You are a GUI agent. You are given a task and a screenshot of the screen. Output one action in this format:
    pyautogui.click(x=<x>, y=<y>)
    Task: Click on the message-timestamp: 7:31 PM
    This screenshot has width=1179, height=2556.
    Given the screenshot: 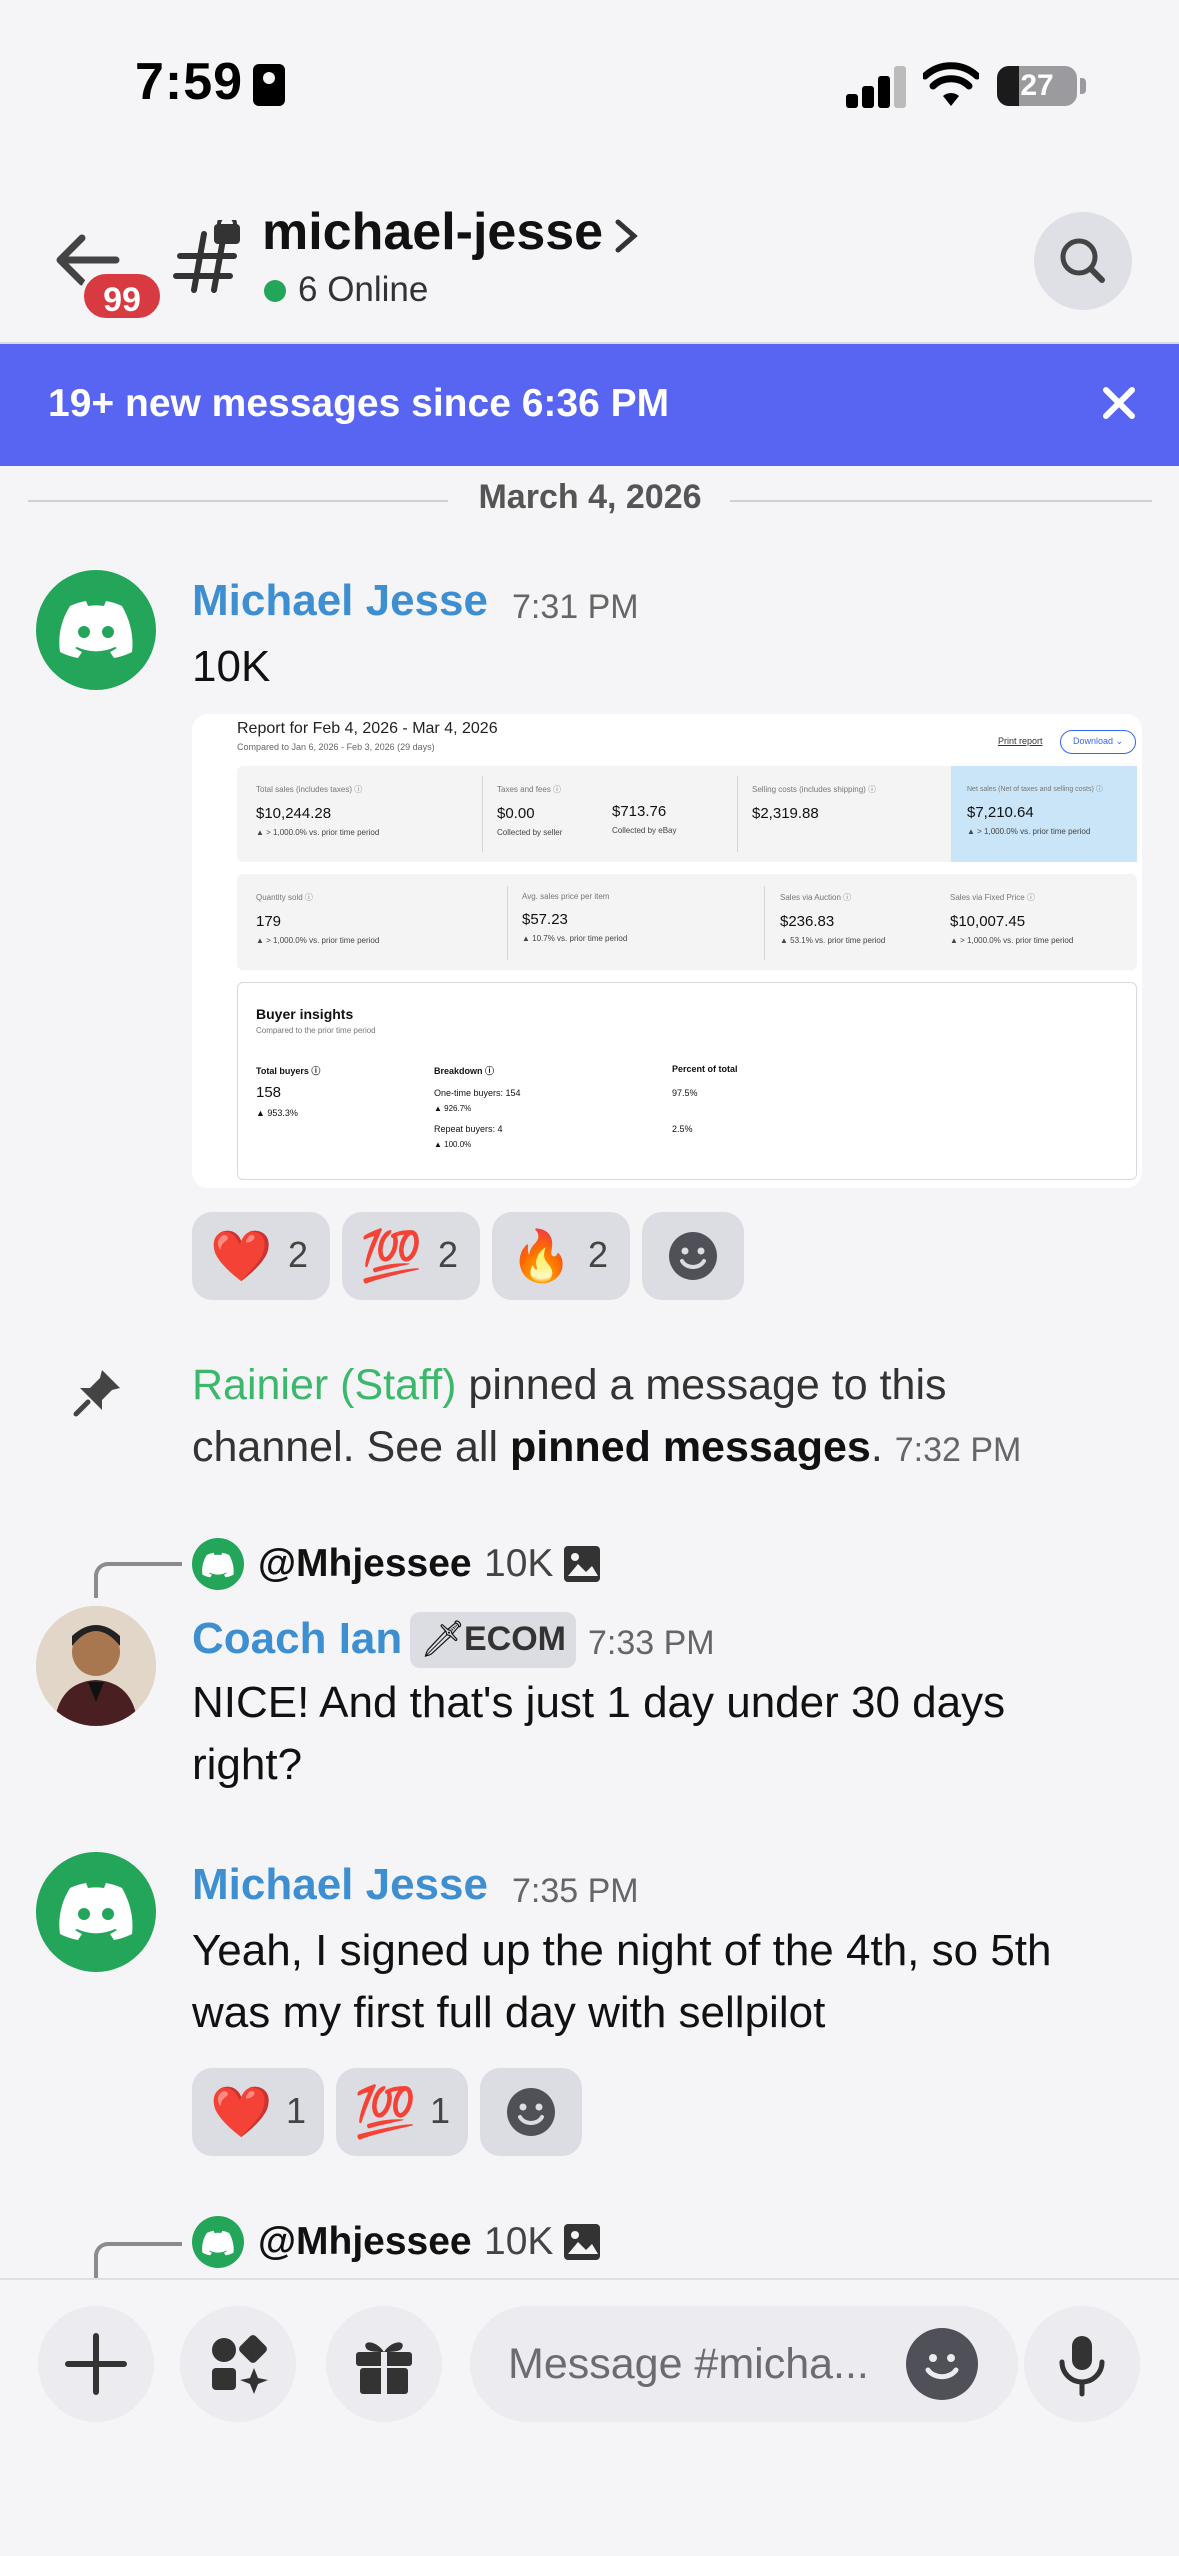 What is the action you would take?
    pyautogui.click(x=575, y=607)
    